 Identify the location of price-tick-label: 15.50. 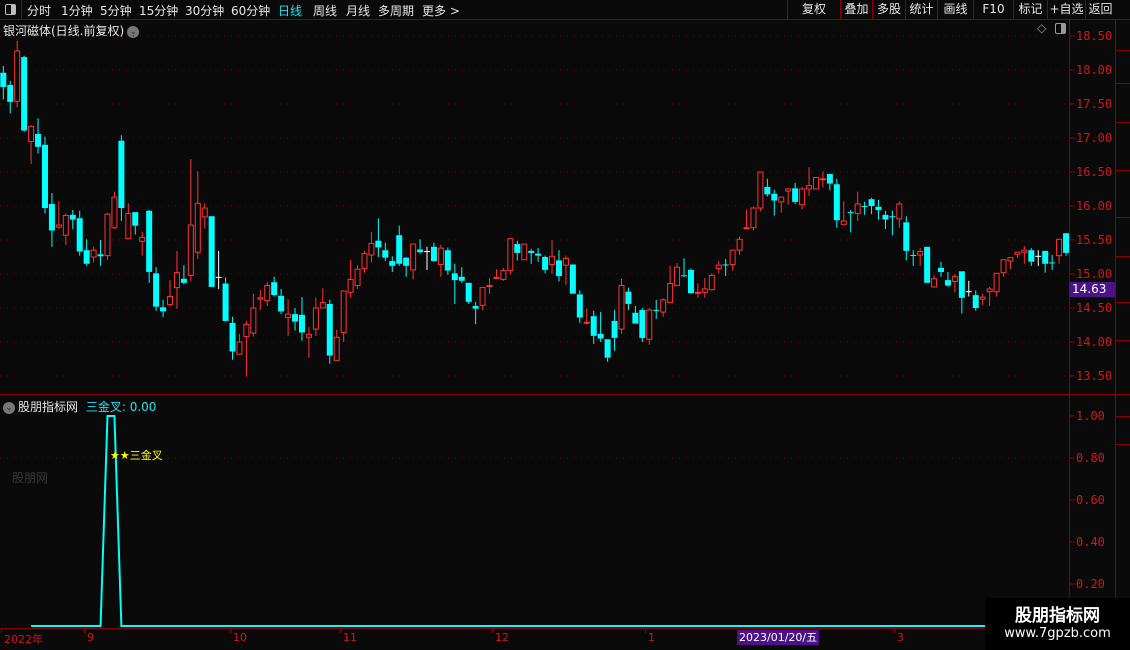
(1094, 240).